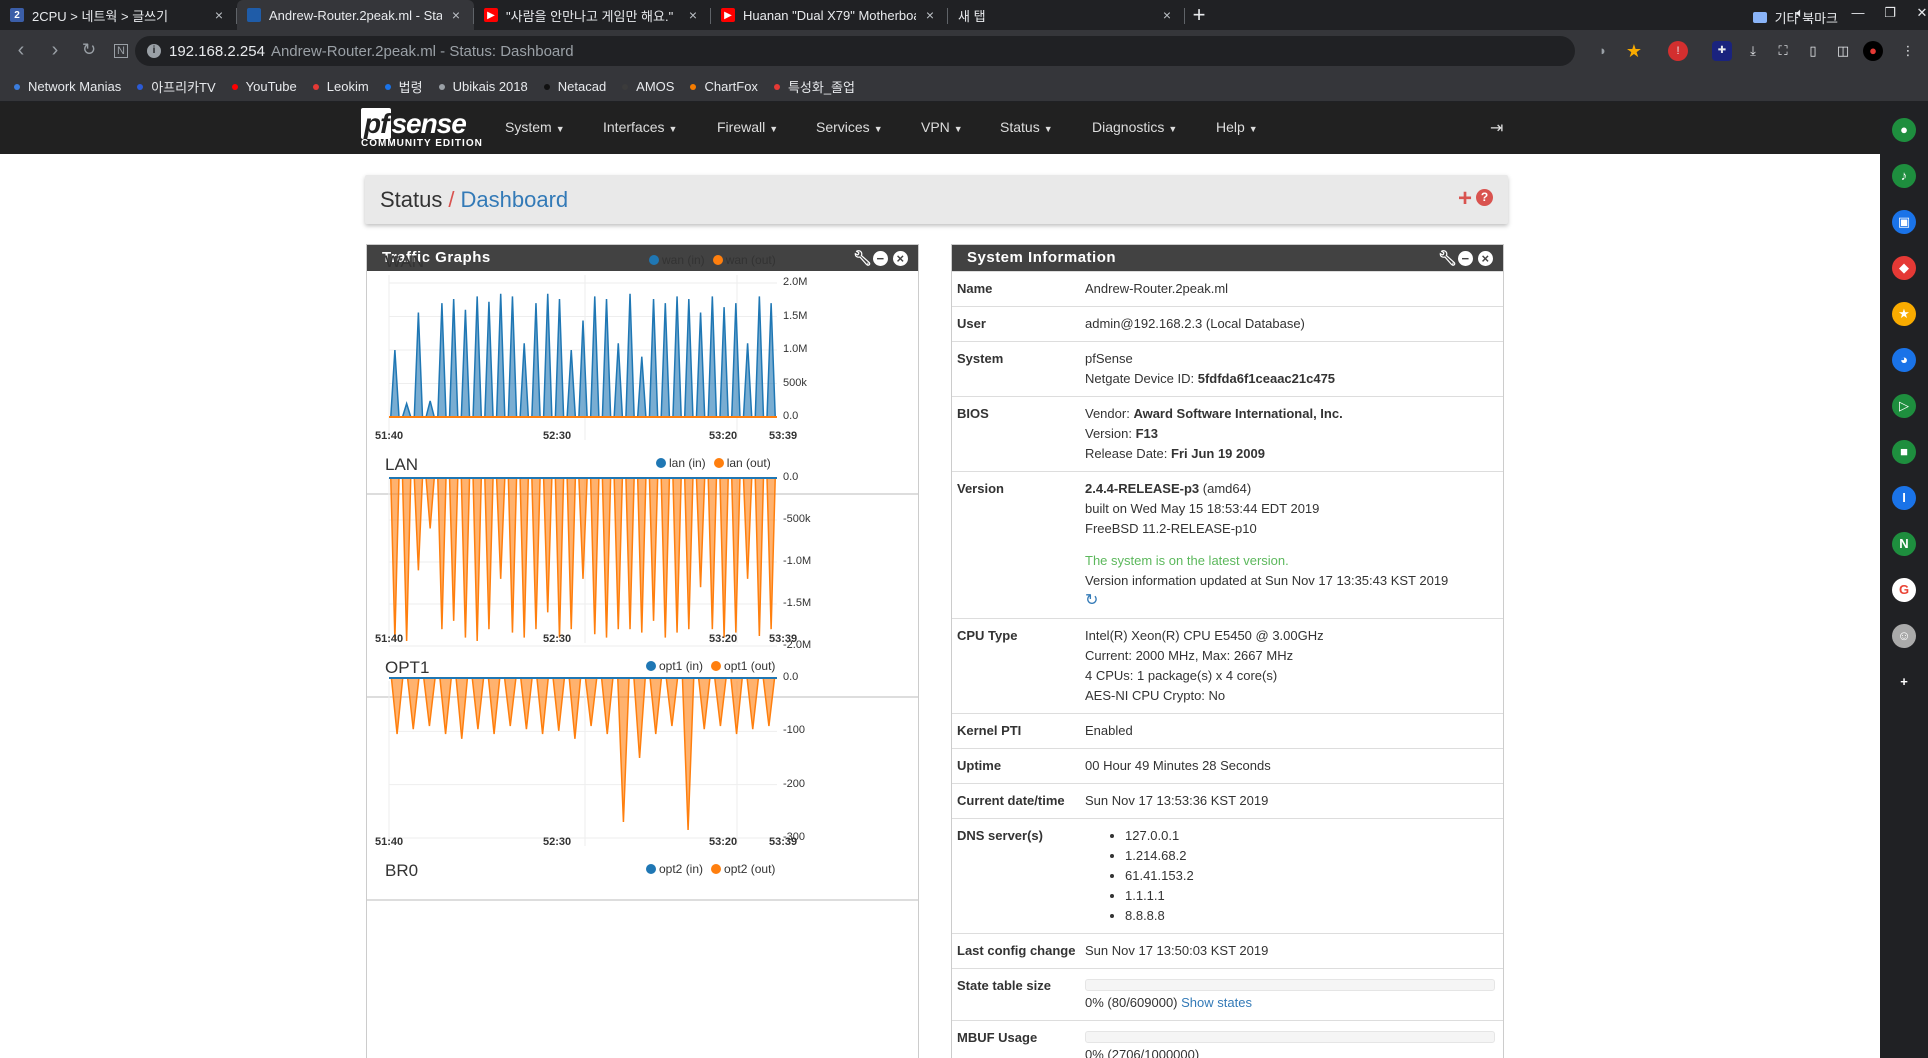  I want to click on window-close-icon: ✕, so click(1915, 15).